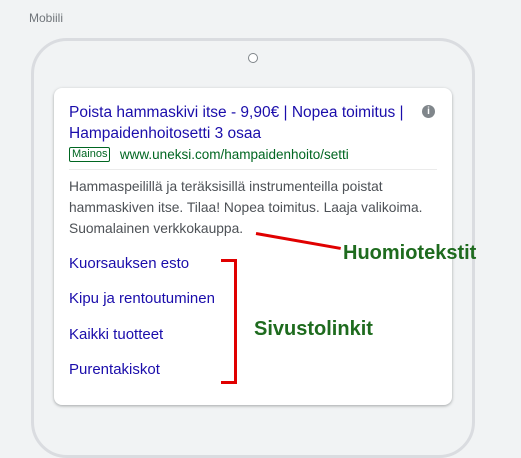  Describe the element at coordinates (313, 329) in the screenshot. I see `sitelinks-annotation-label: Sivustolinkit` at that location.